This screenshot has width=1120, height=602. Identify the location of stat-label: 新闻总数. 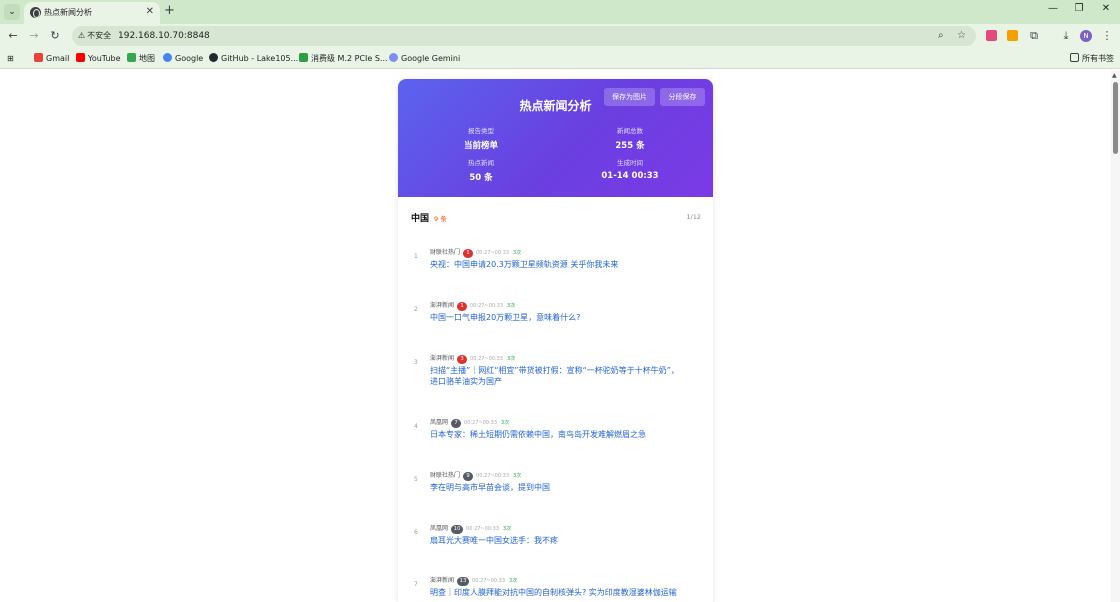
(630, 131).